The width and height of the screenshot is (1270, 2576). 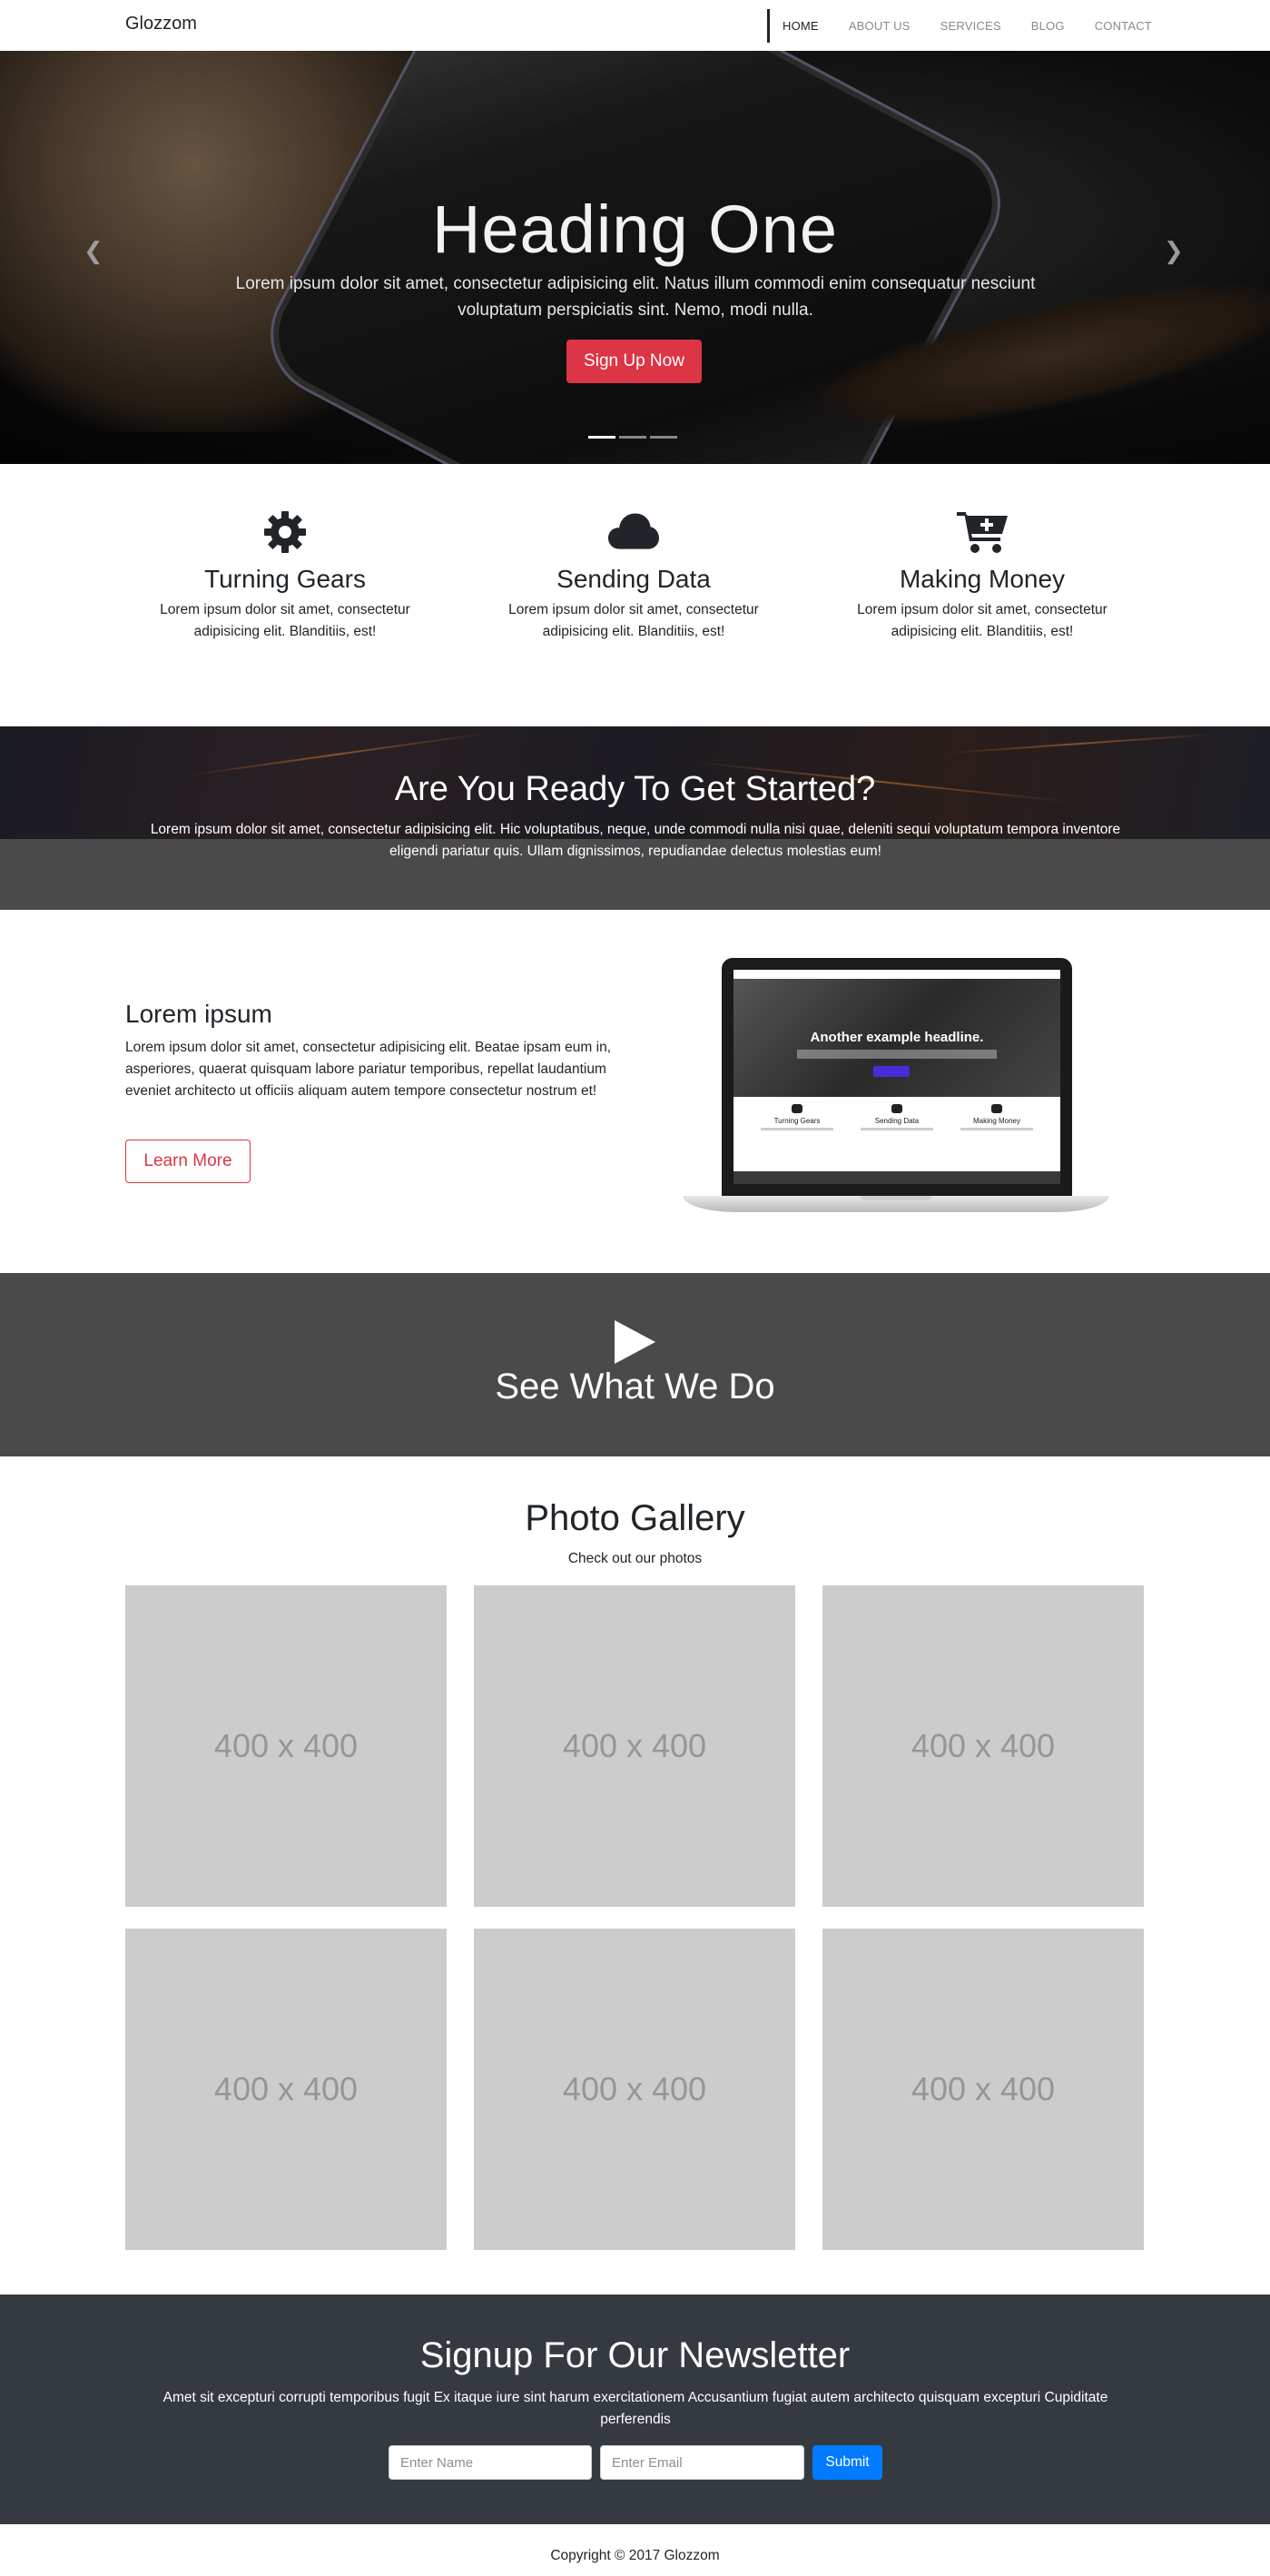 I want to click on hero-title: Heading One, so click(x=635, y=229).